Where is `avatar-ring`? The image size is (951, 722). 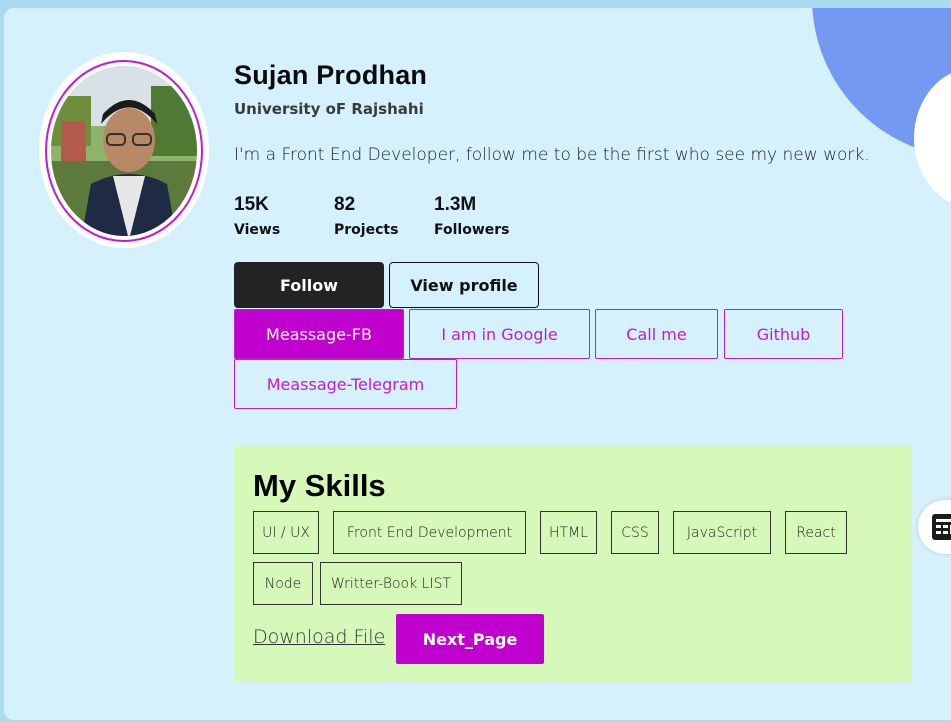
avatar-ring is located at coordinates (124, 151).